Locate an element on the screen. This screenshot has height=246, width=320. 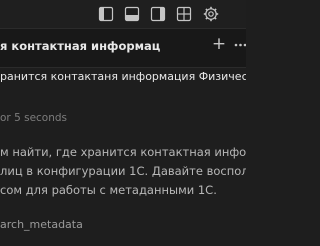
user-message: ранится контактаня информация Физических is located at coordinates (123, 76).